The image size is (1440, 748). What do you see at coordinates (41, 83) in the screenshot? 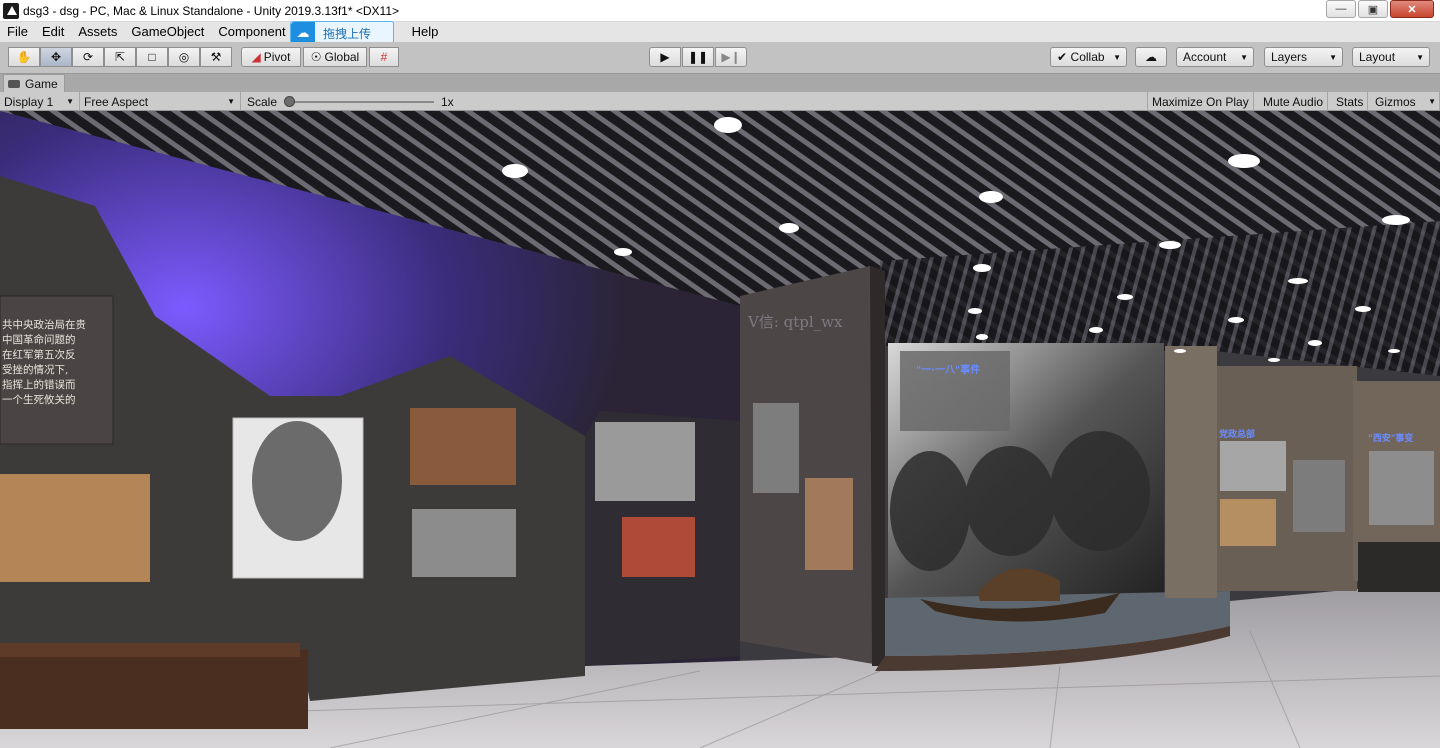
I see `tab-game-label: Game` at bounding box center [41, 83].